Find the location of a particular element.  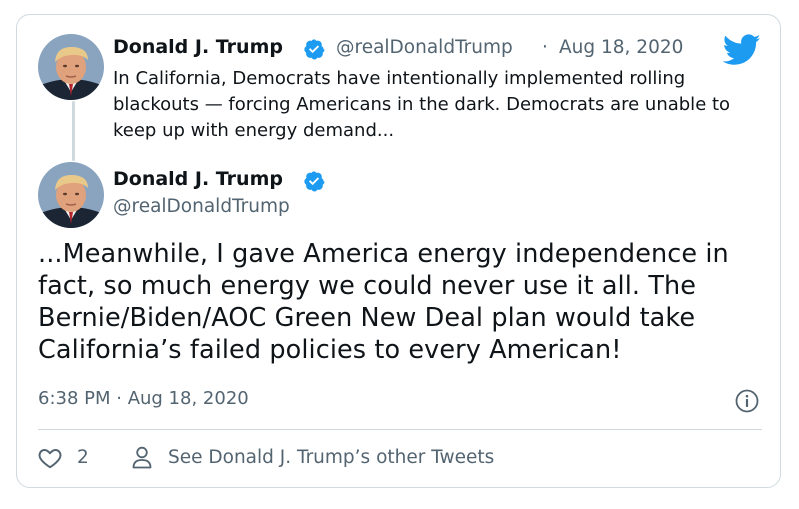

twitter-bird-icon is located at coordinates (742, 50).